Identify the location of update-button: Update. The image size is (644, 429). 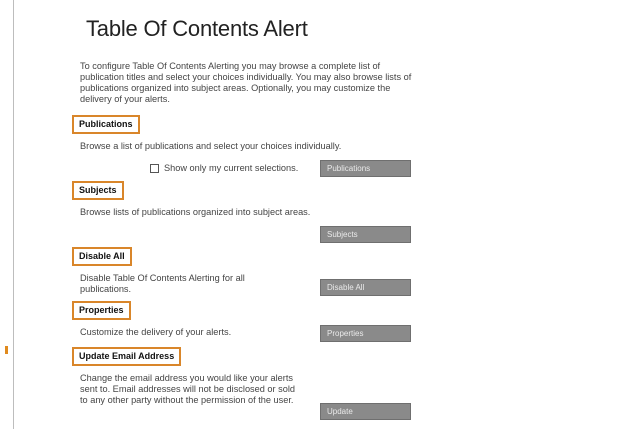
(365, 411).